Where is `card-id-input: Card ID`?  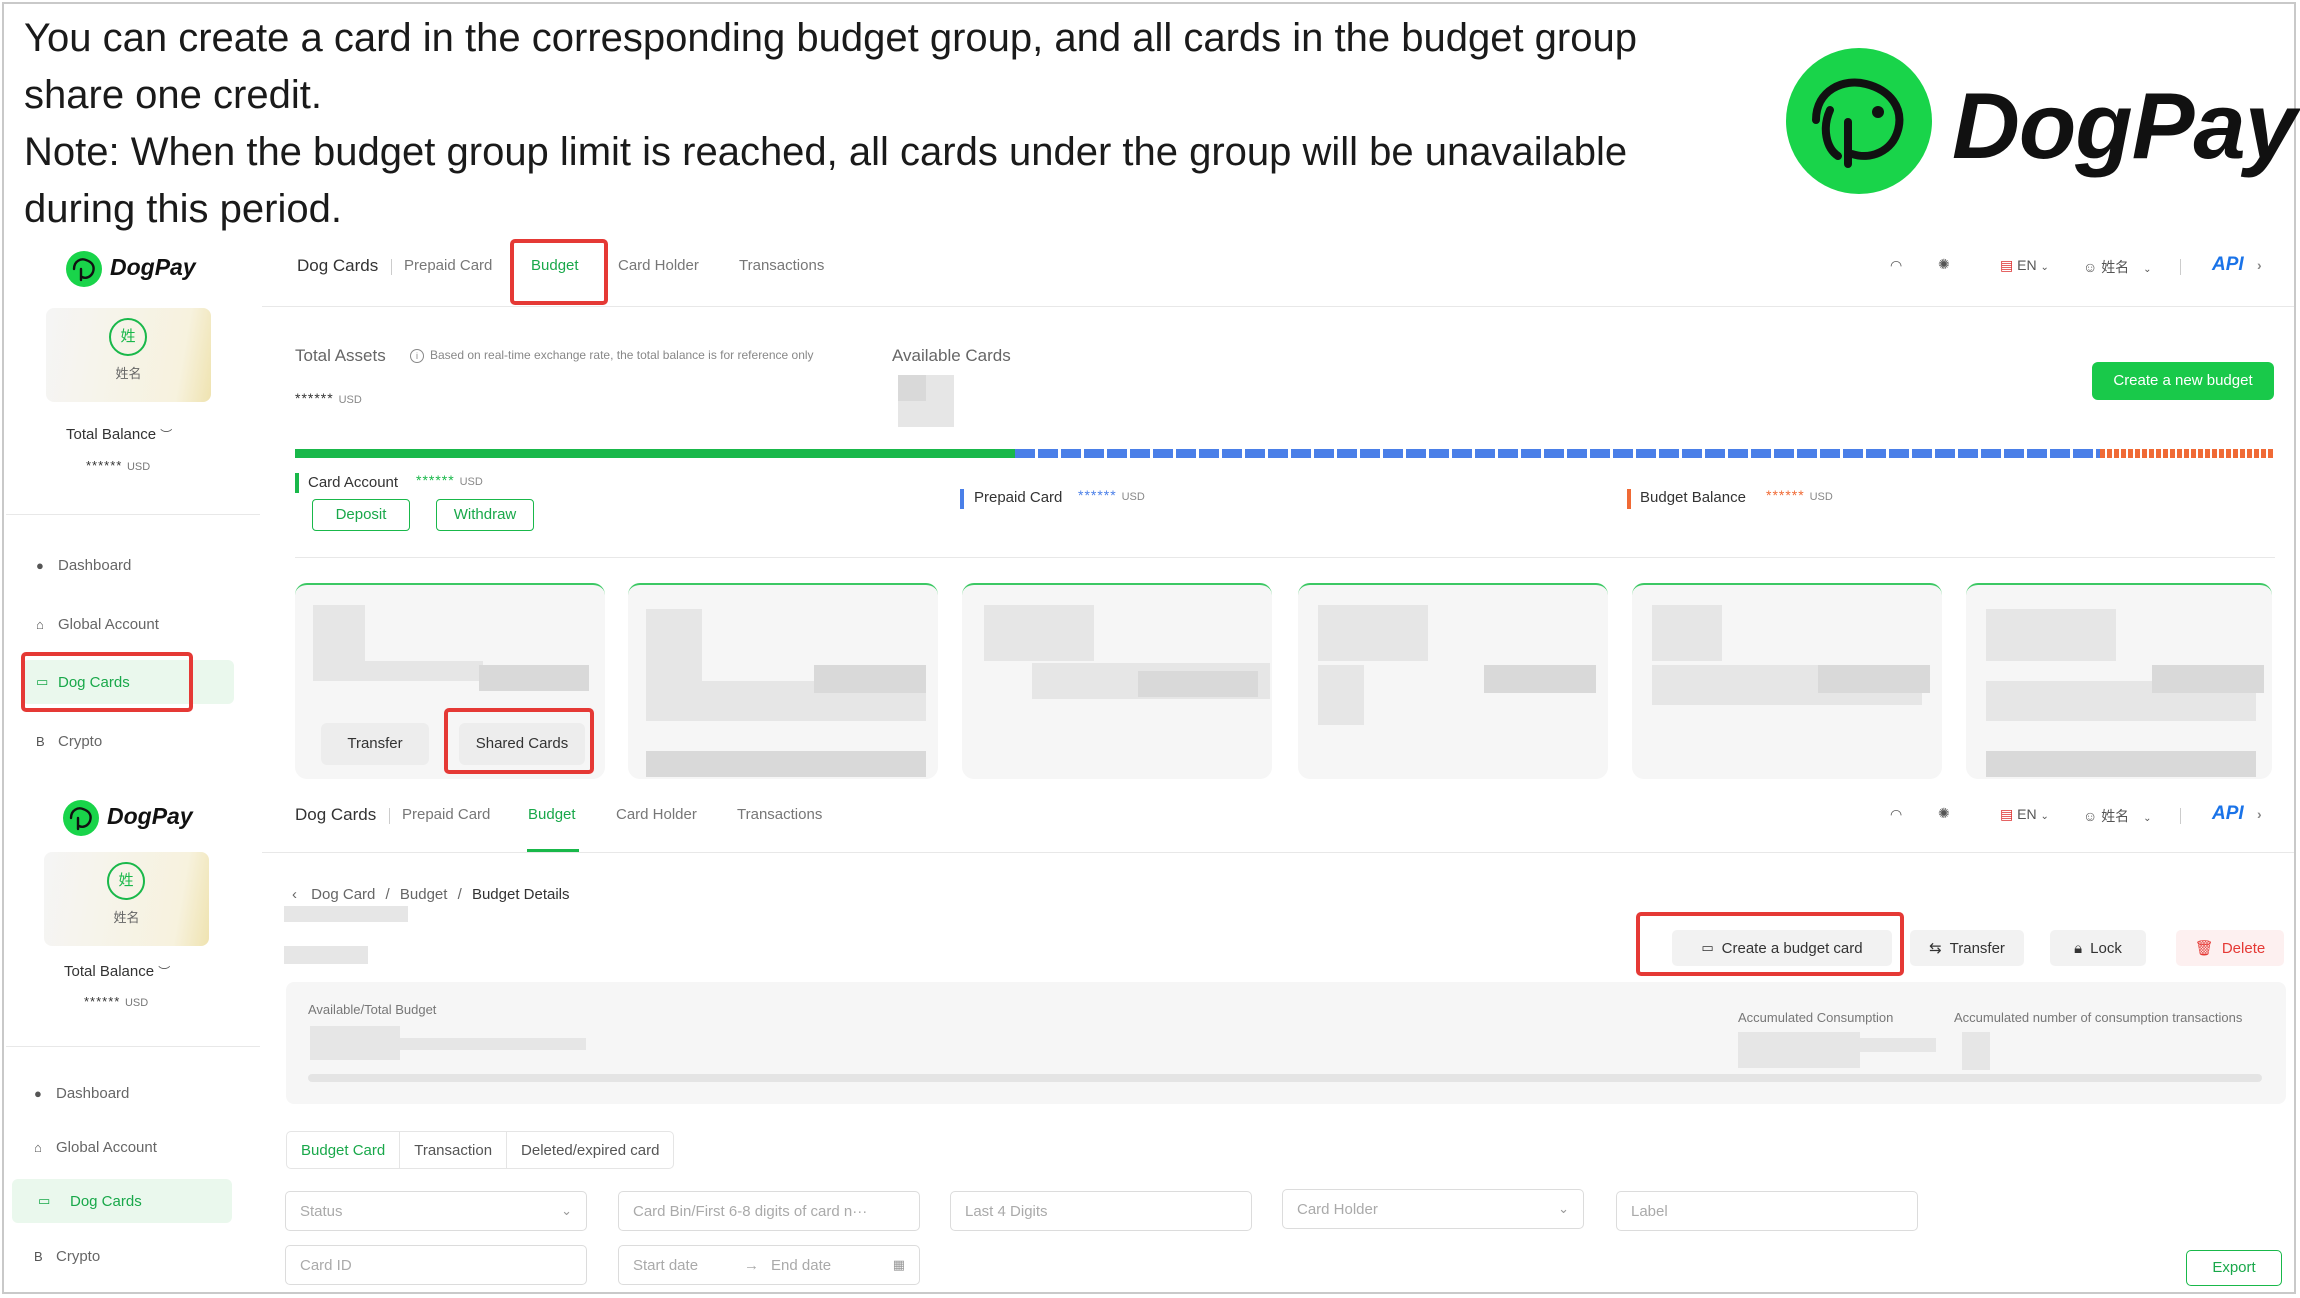
card-id-input: Card ID is located at coordinates (436, 1265).